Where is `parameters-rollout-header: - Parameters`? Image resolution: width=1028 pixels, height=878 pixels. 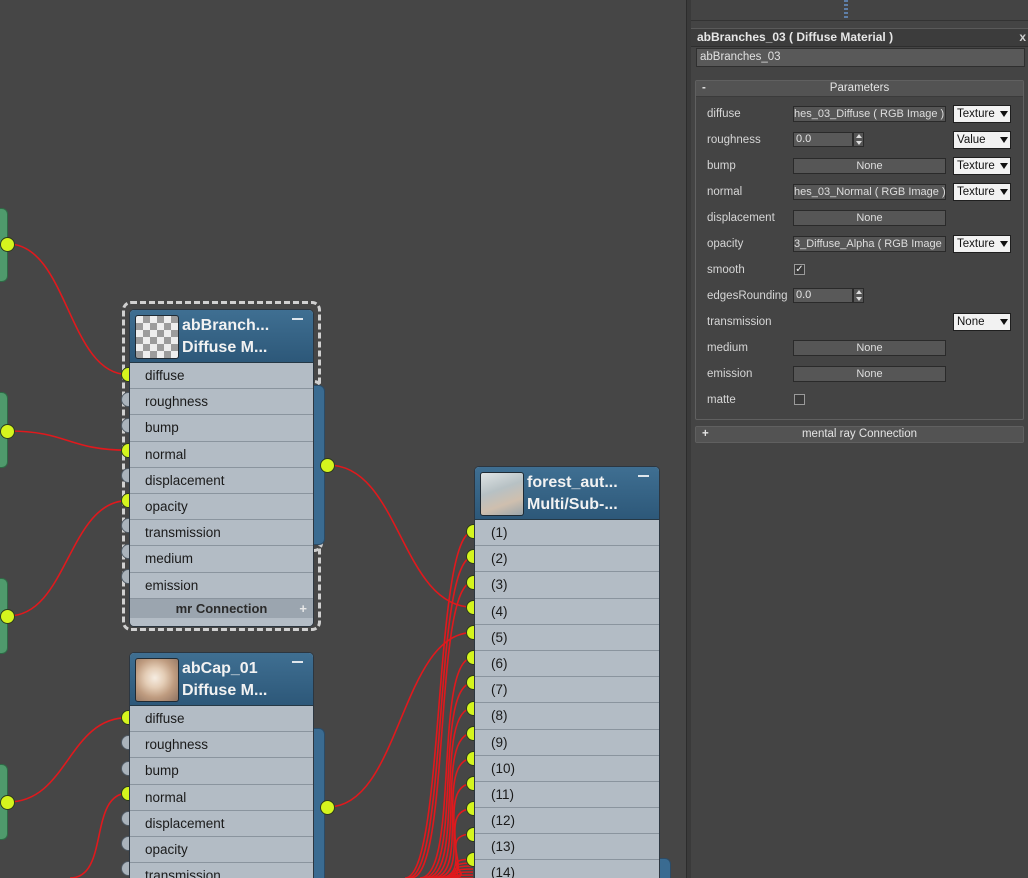 parameters-rollout-header: - Parameters is located at coordinates (859, 89).